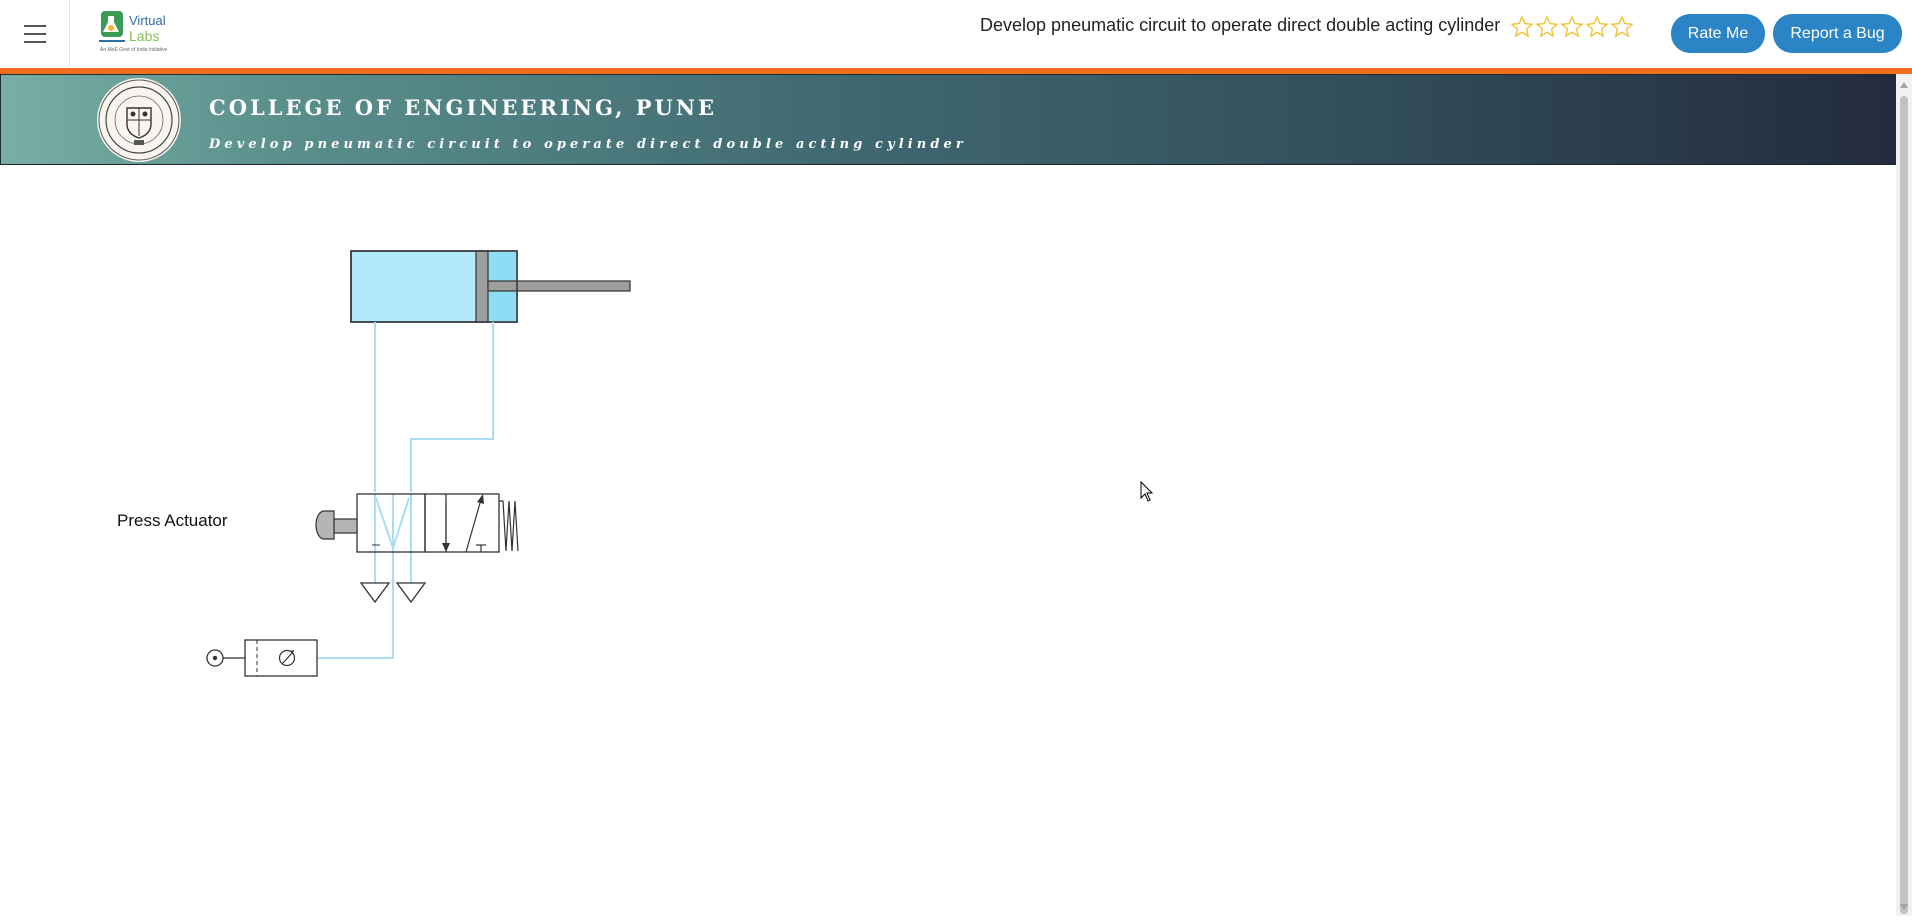 This screenshot has width=1912, height=921. I want to click on logo-text-labs: Labs, so click(144, 36).